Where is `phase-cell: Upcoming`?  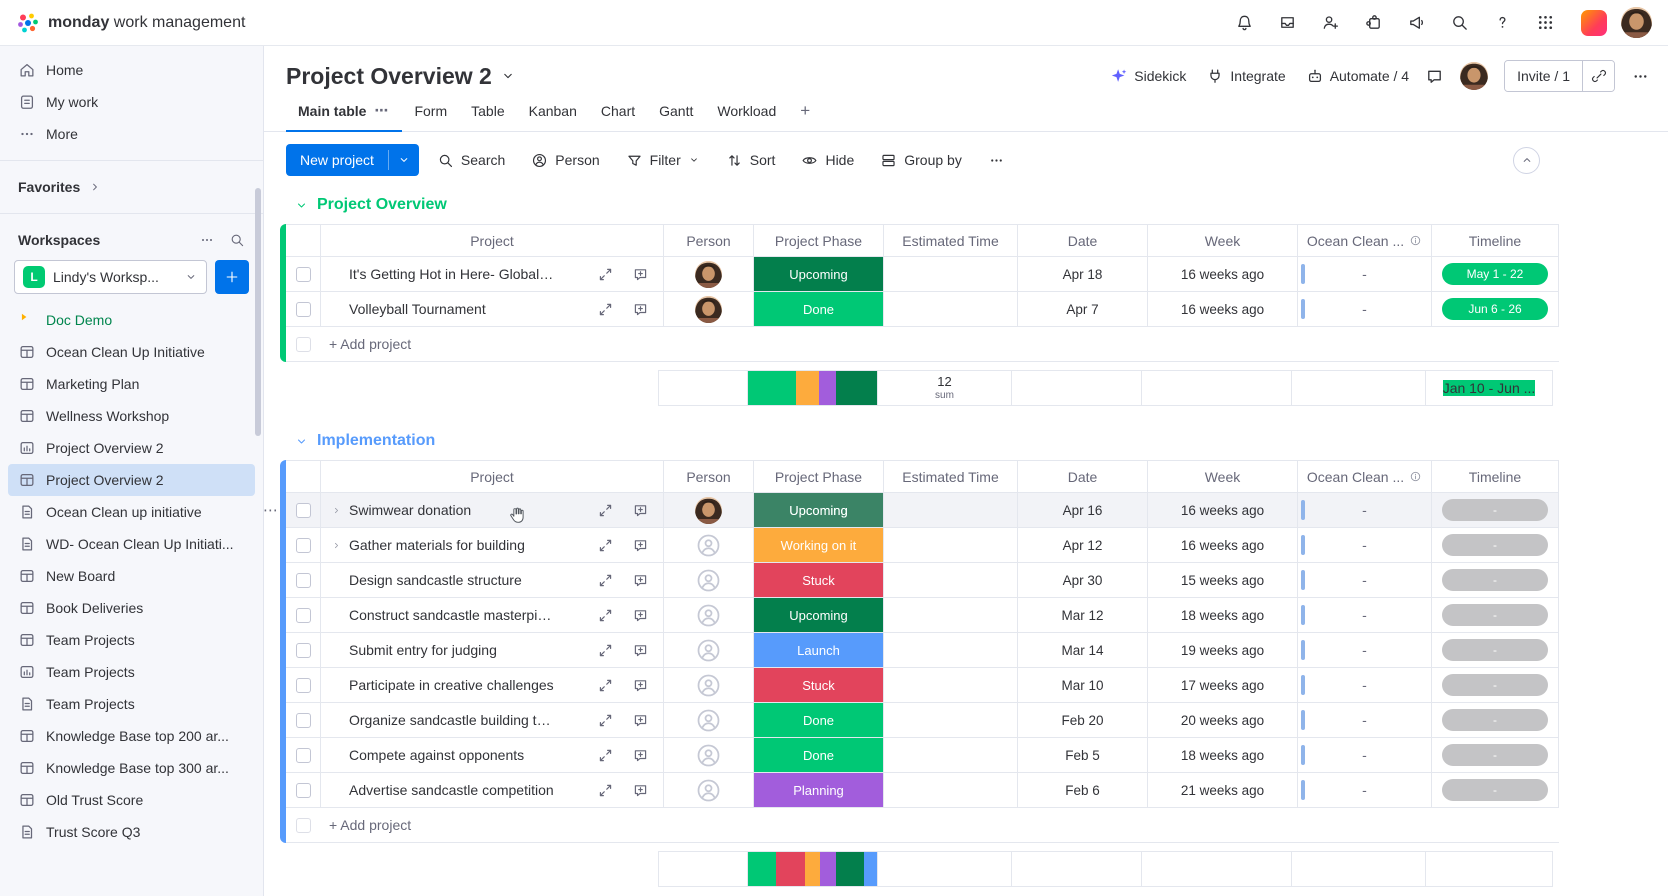
phase-cell: Upcoming is located at coordinates (819, 510).